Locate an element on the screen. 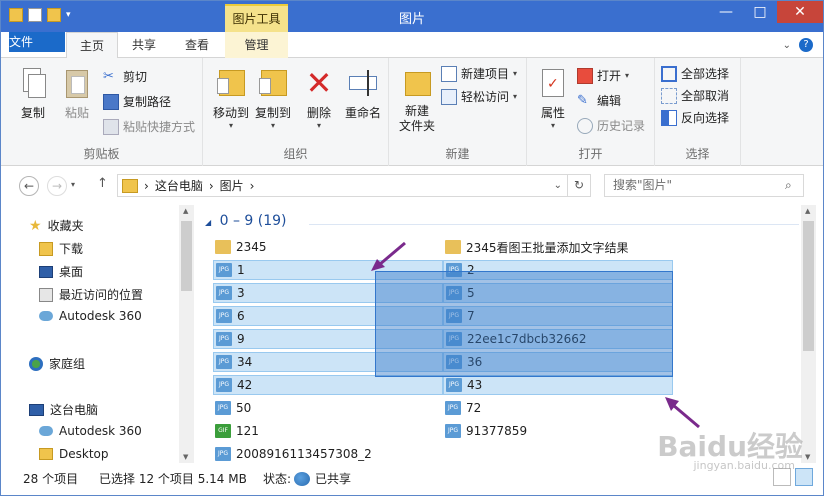 The image size is (824, 496). file-item: JPG 50 is located at coordinates (328, 408).